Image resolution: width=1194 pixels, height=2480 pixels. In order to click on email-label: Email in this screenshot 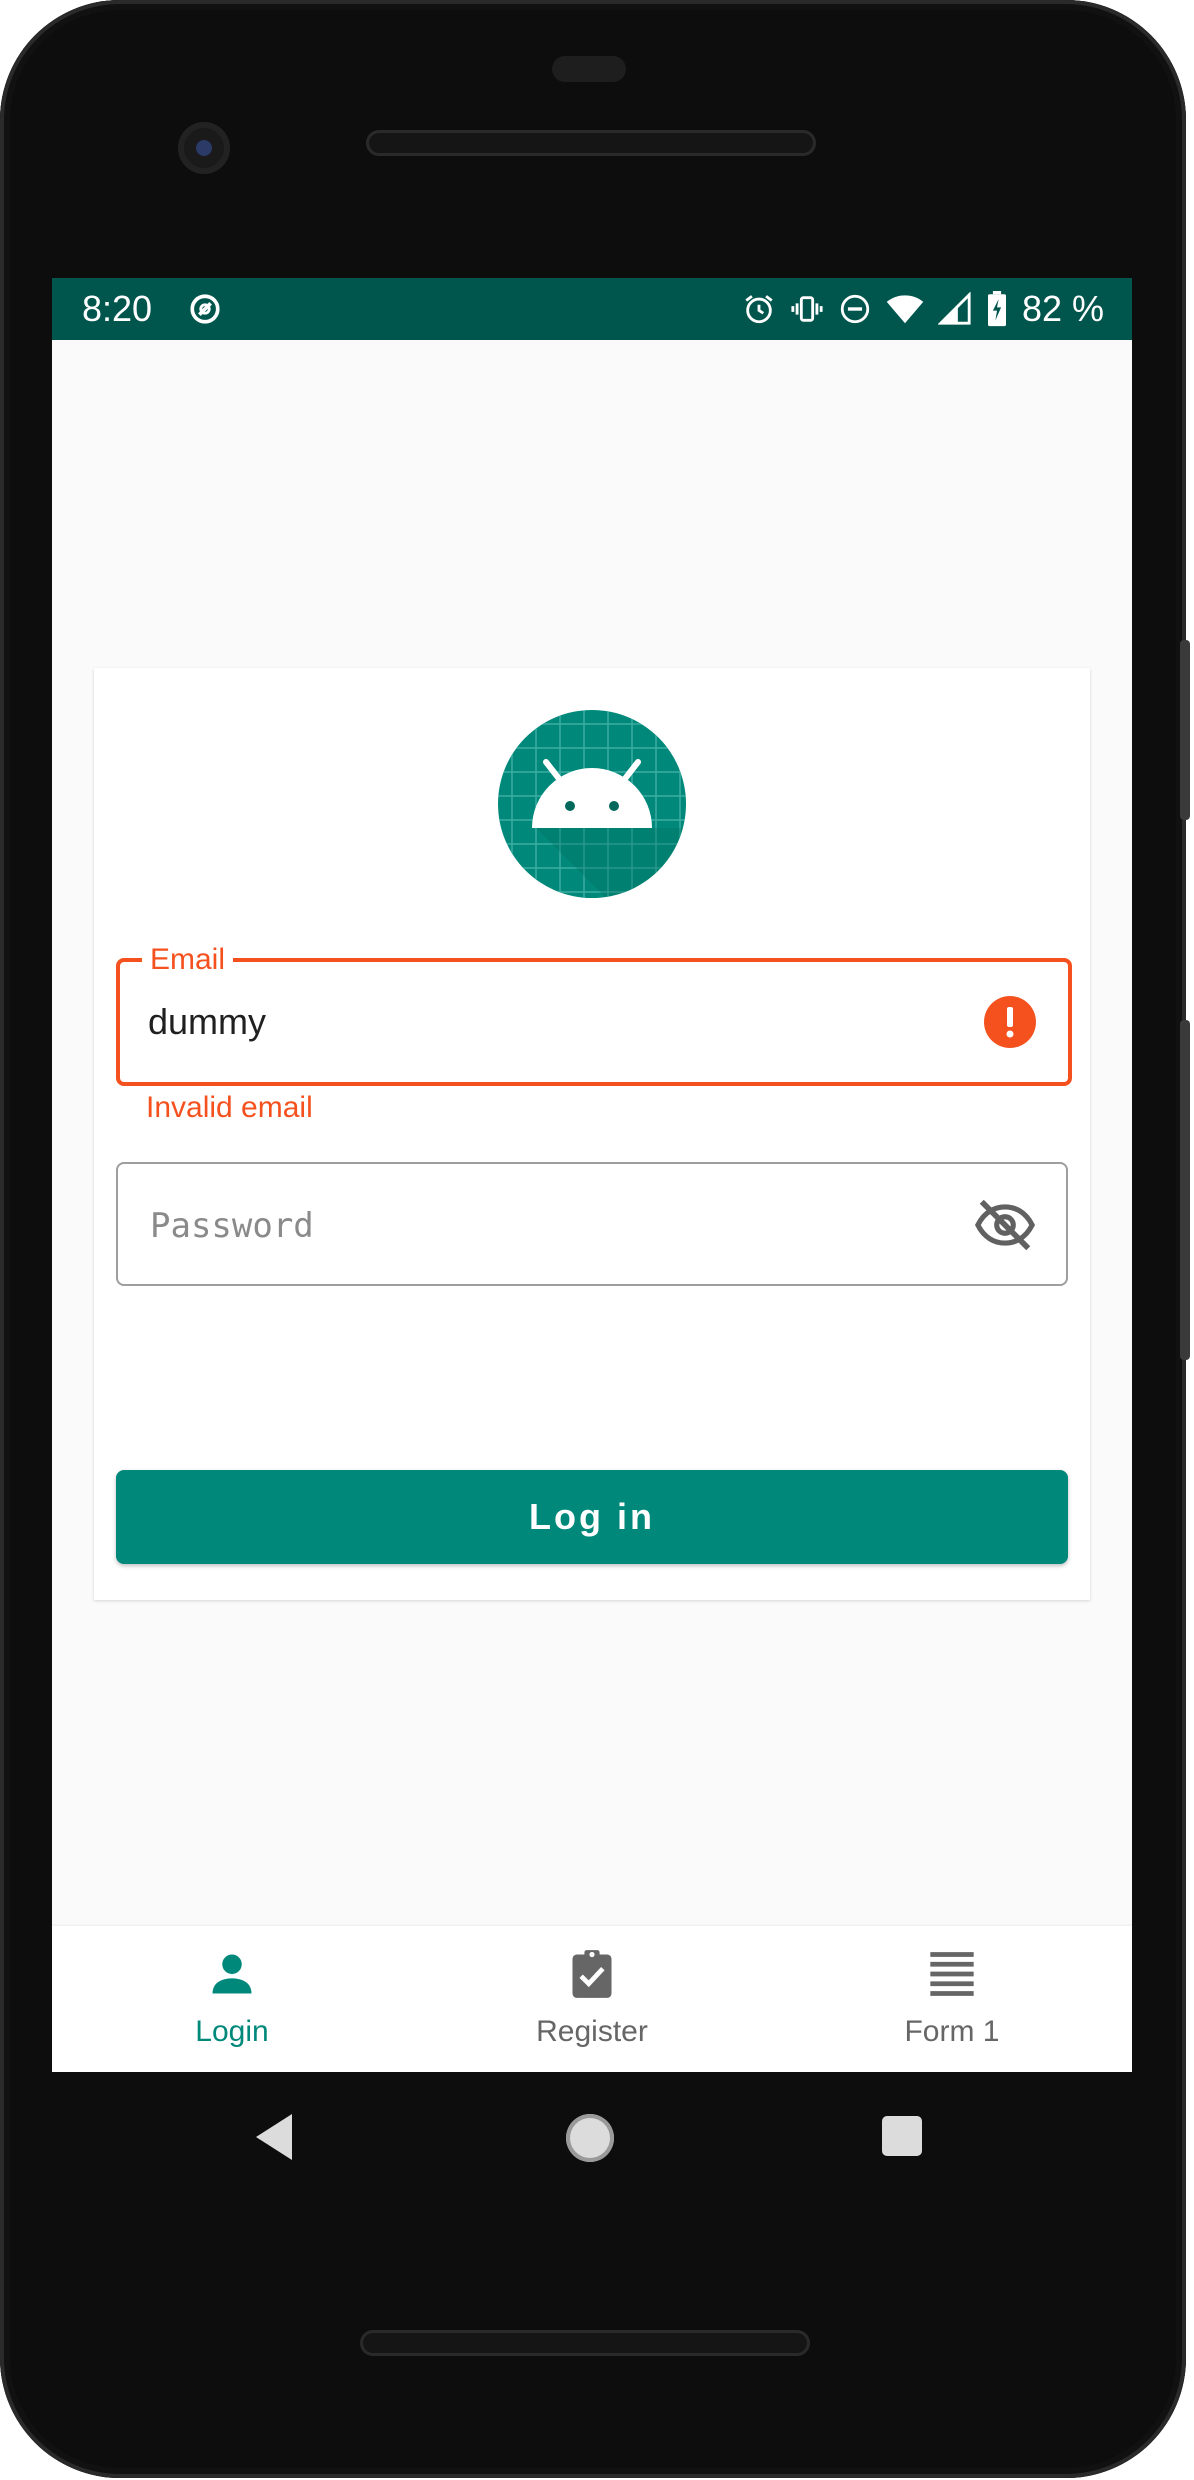, I will do `click(188, 960)`.